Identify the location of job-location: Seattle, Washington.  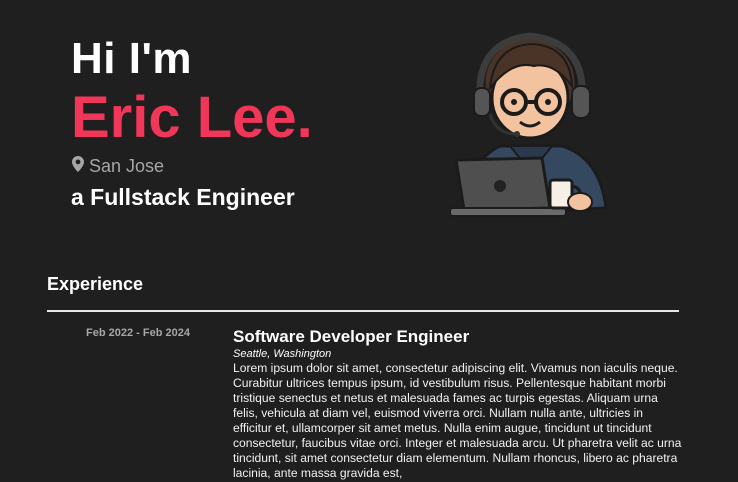
(282, 354).